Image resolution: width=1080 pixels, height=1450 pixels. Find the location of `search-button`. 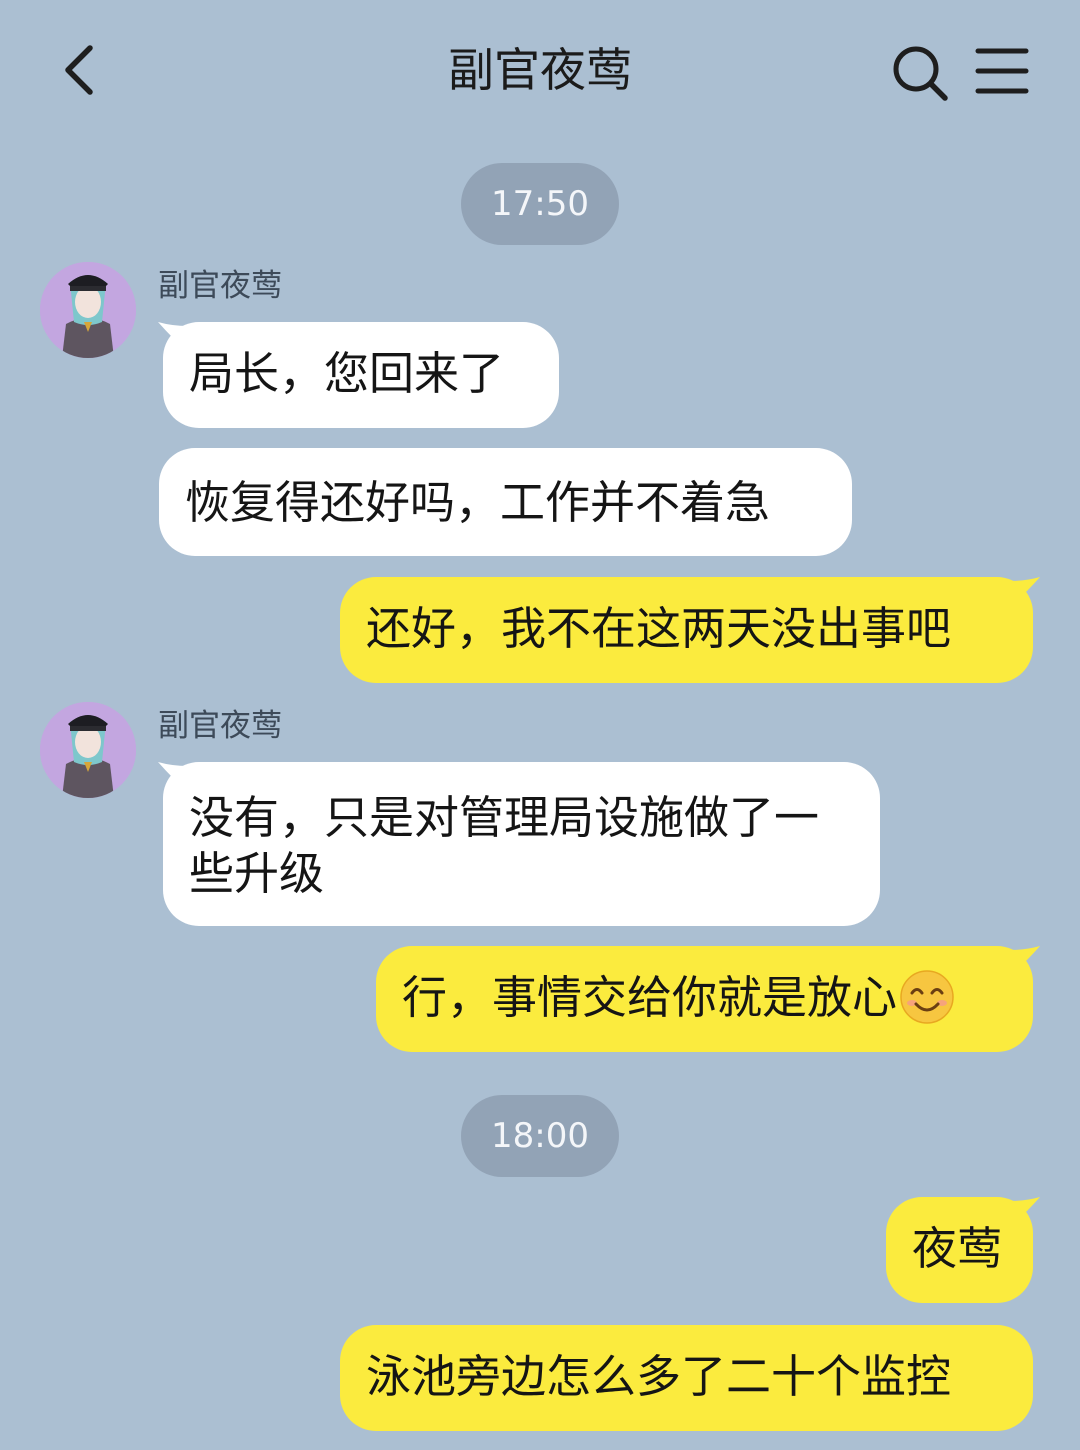

search-button is located at coordinates (920, 72).